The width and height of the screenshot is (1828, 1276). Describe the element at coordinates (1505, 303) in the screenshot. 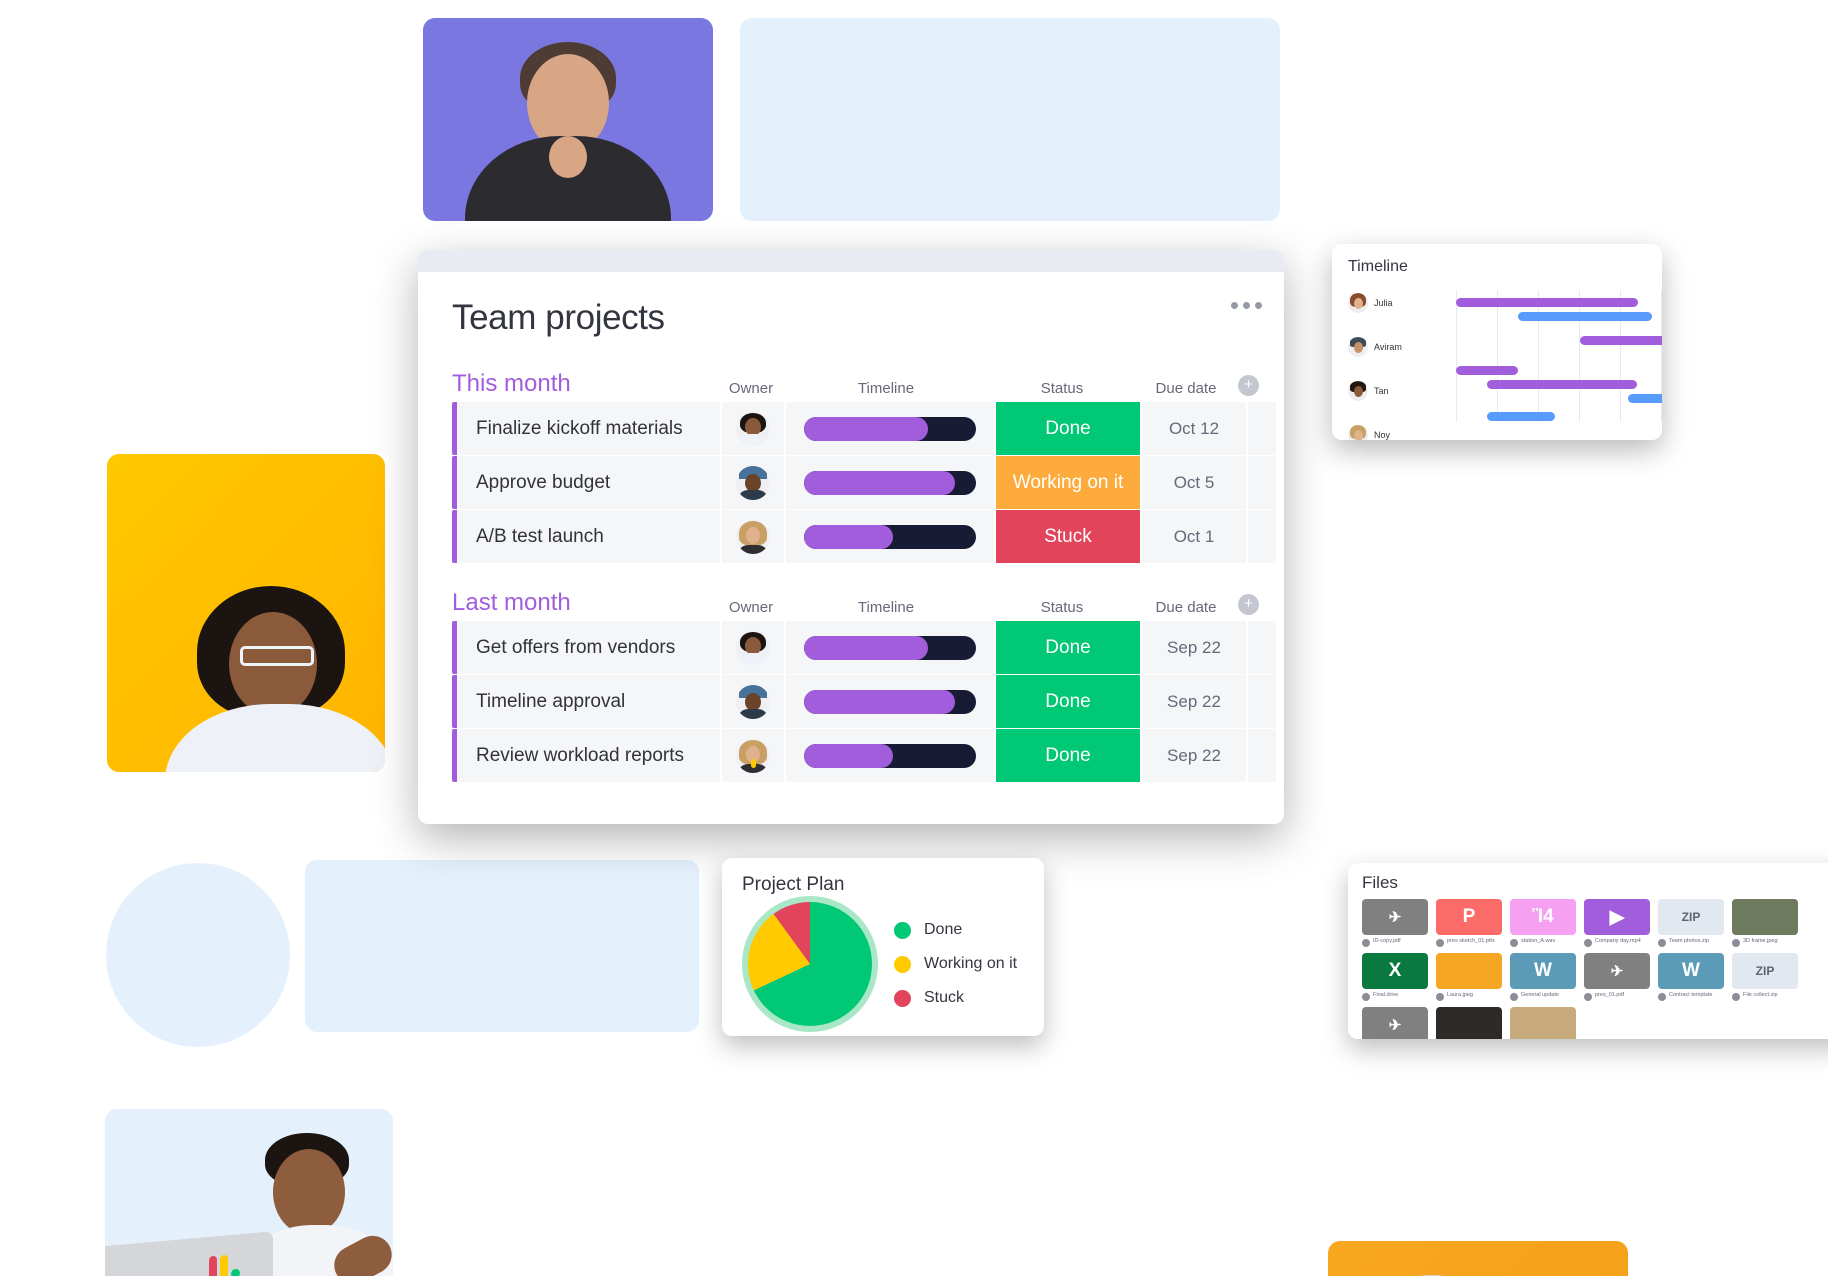

I see `timeline-row: Julia` at that location.